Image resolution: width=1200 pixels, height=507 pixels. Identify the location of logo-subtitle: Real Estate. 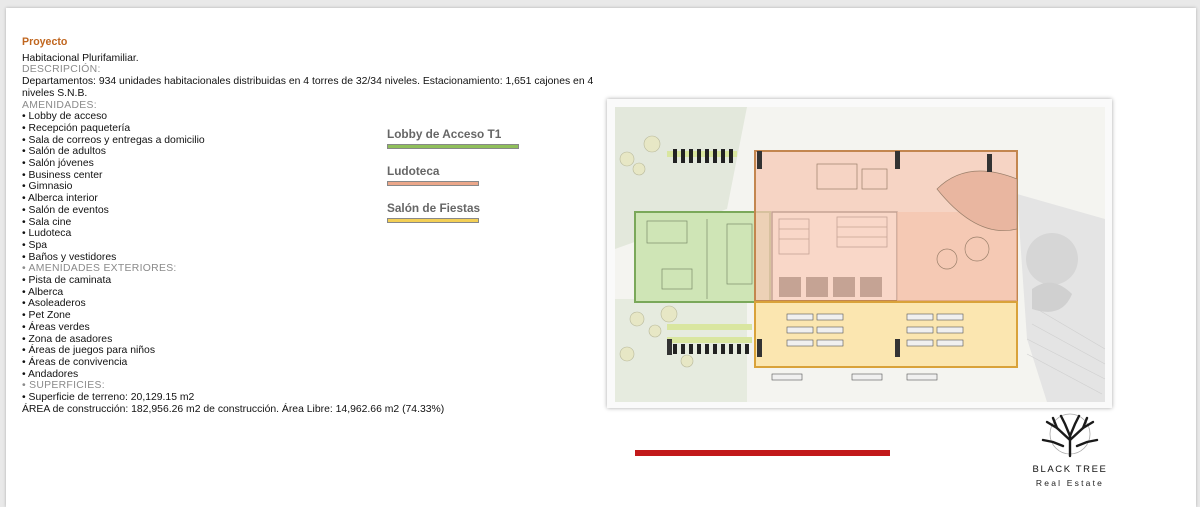
(1070, 483).